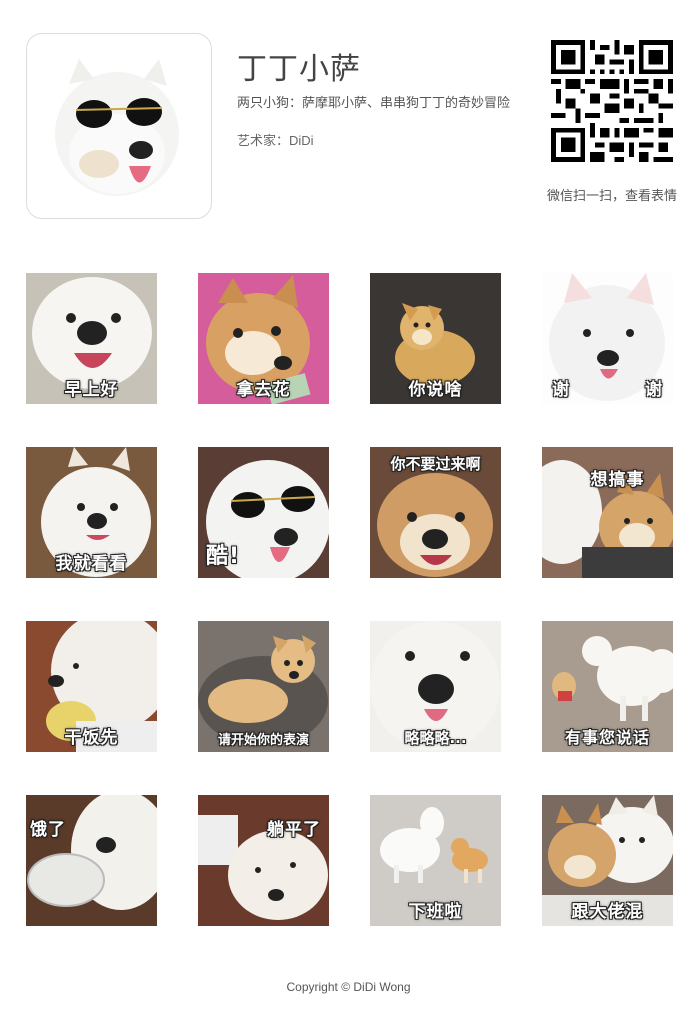 This screenshot has width=697, height=1029. Describe the element at coordinates (607, 686) in the screenshot. I see `sticker-item: 有事您说话` at that location.